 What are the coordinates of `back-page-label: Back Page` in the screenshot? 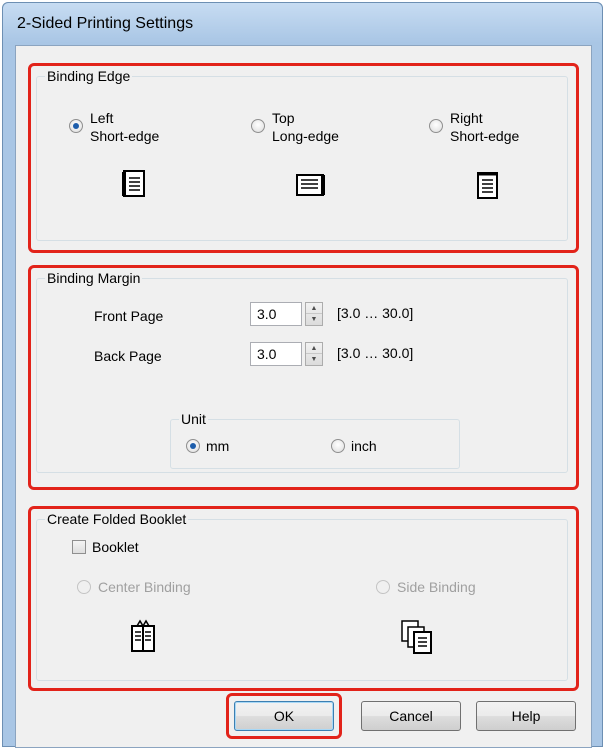 It's located at (128, 356).